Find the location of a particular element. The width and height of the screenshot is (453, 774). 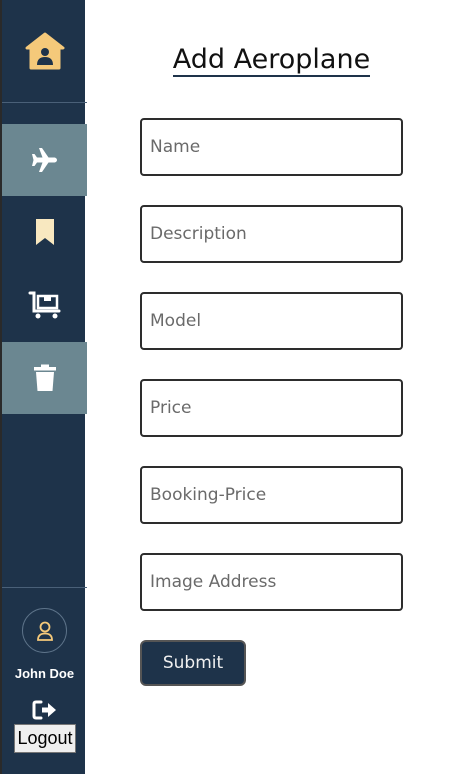

bookmark-icon is located at coordinates (44, 232).